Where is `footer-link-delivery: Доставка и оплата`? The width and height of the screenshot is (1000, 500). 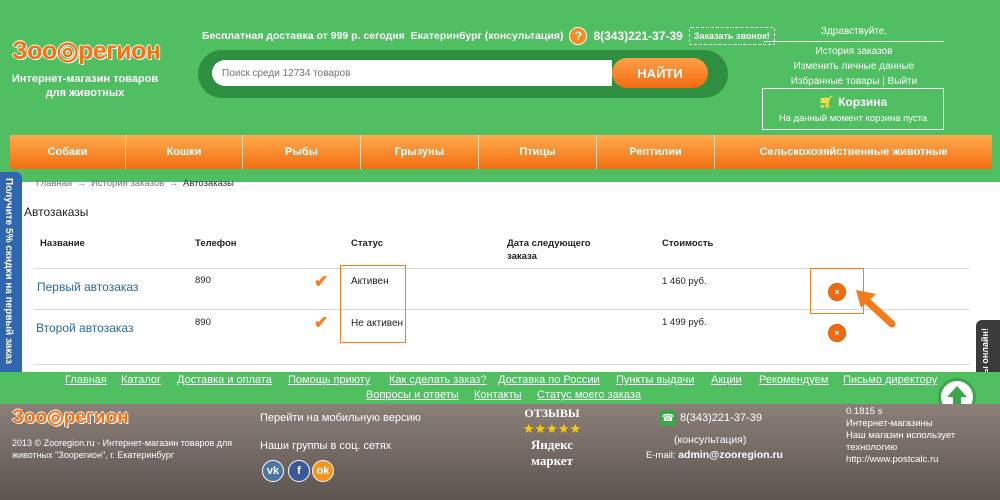 footer-link-delivery: Доставка и оплата is located at coordinates (224, 380).